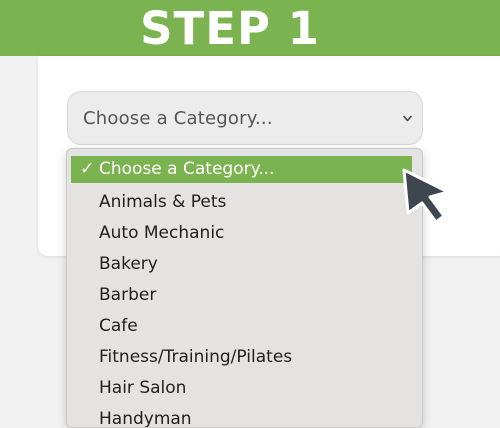  I want to click on option-label: Hair Salon, so click(143, 388).